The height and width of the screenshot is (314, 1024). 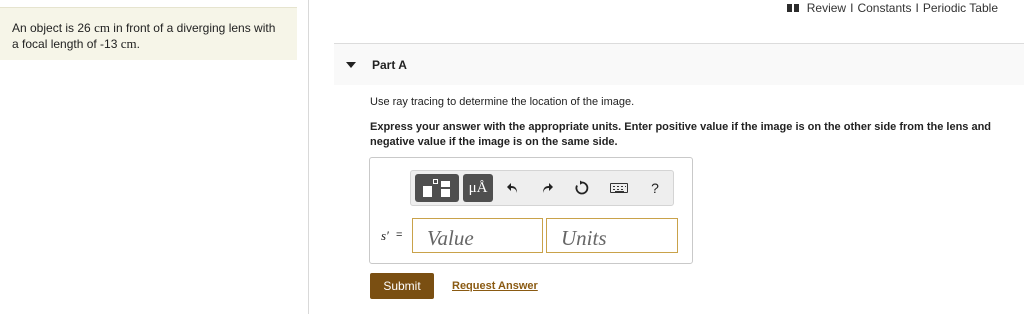 I want to click on help-icon: ?, so click(x=655, y=188).